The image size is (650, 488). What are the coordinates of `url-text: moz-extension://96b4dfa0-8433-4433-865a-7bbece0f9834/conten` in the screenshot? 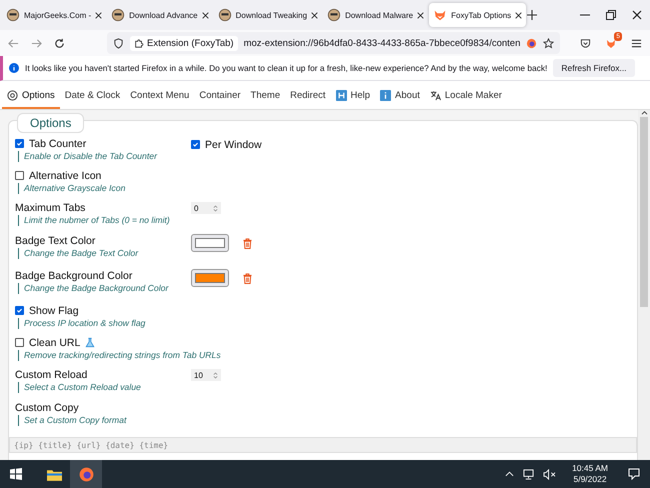 It's located at (382, 43).